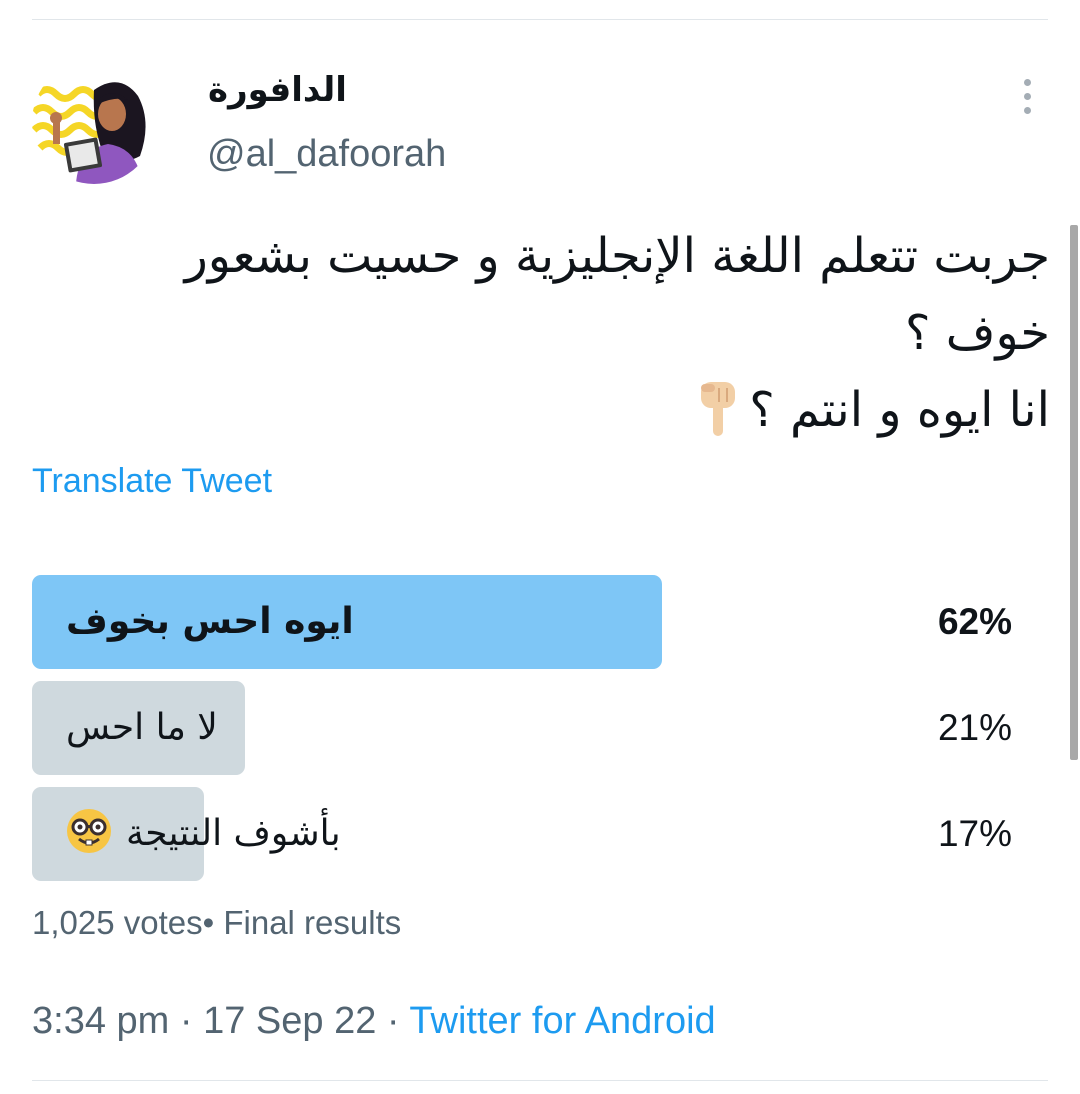  I want to click on poll-option-2-percent: 21%, so click(974, 727).